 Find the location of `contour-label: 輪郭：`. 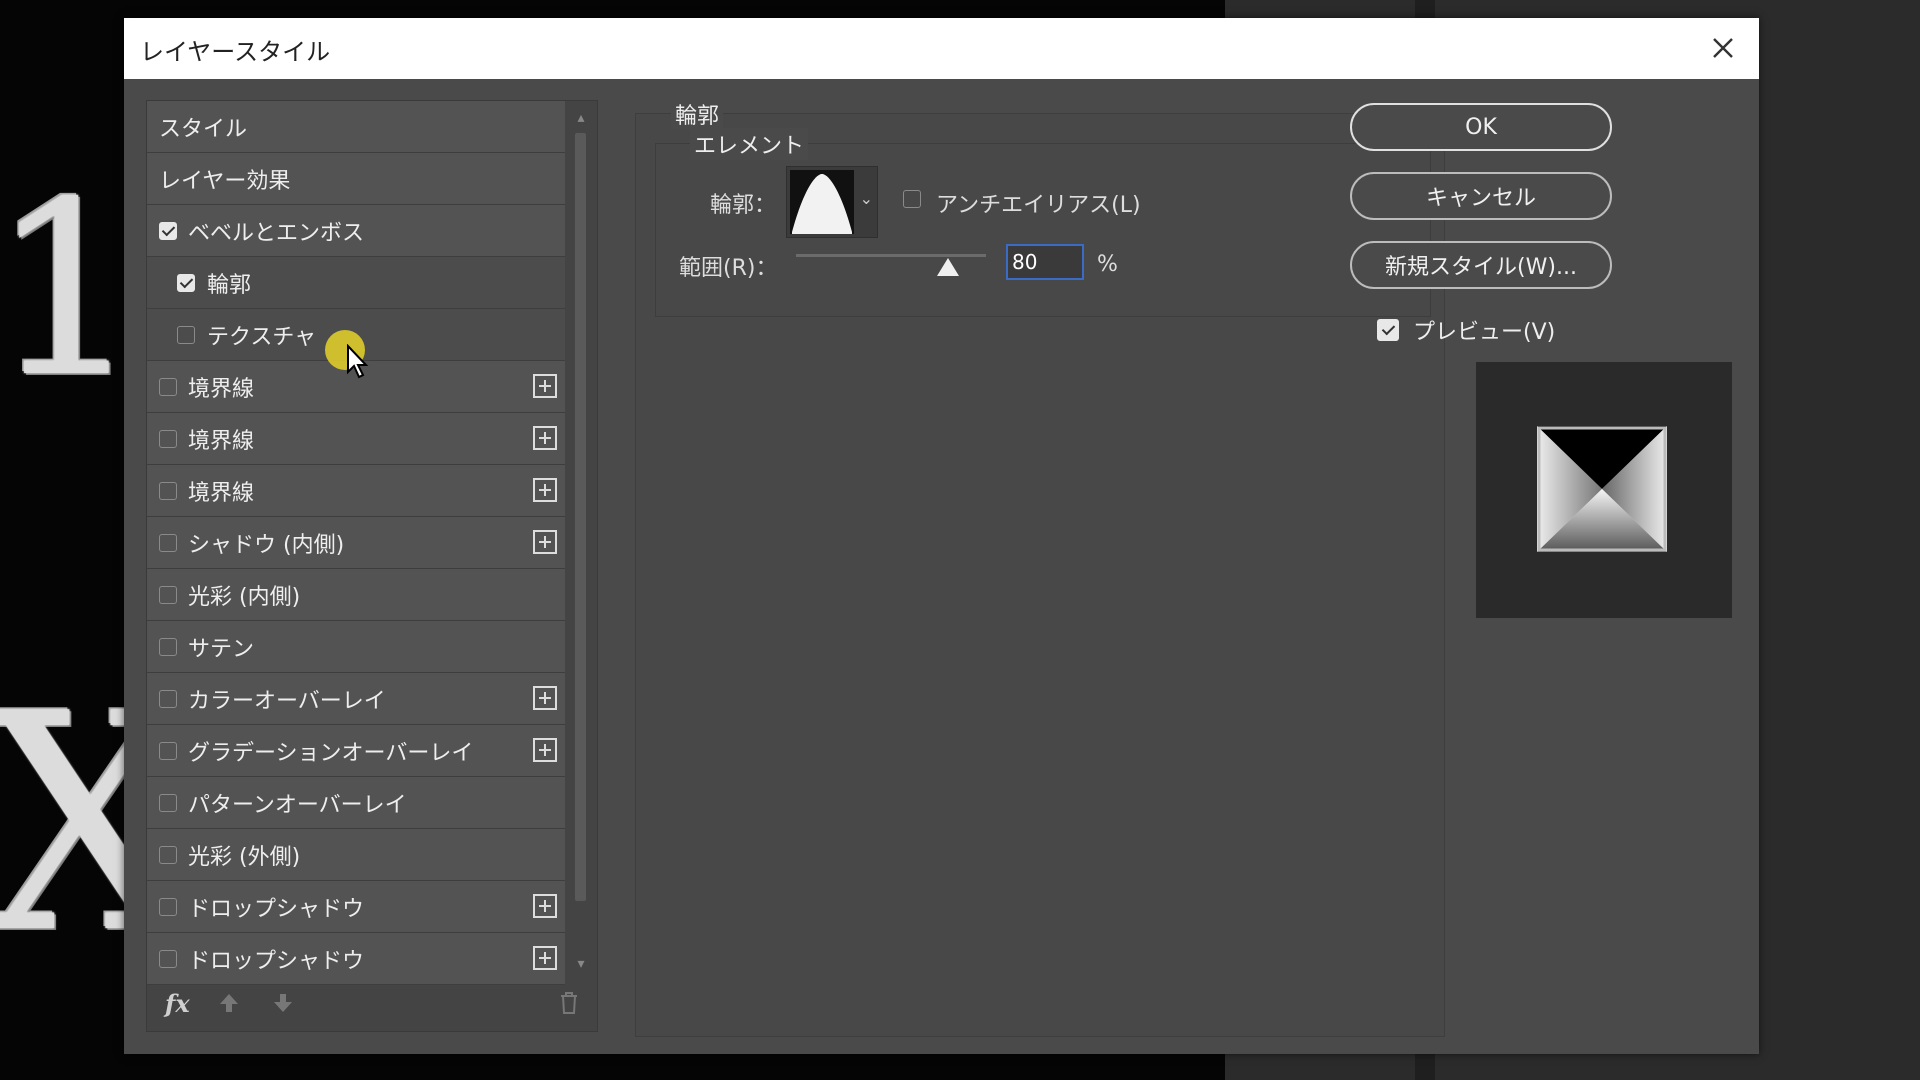

contour-label: 輪郭： is located at coordinates (743, 205).